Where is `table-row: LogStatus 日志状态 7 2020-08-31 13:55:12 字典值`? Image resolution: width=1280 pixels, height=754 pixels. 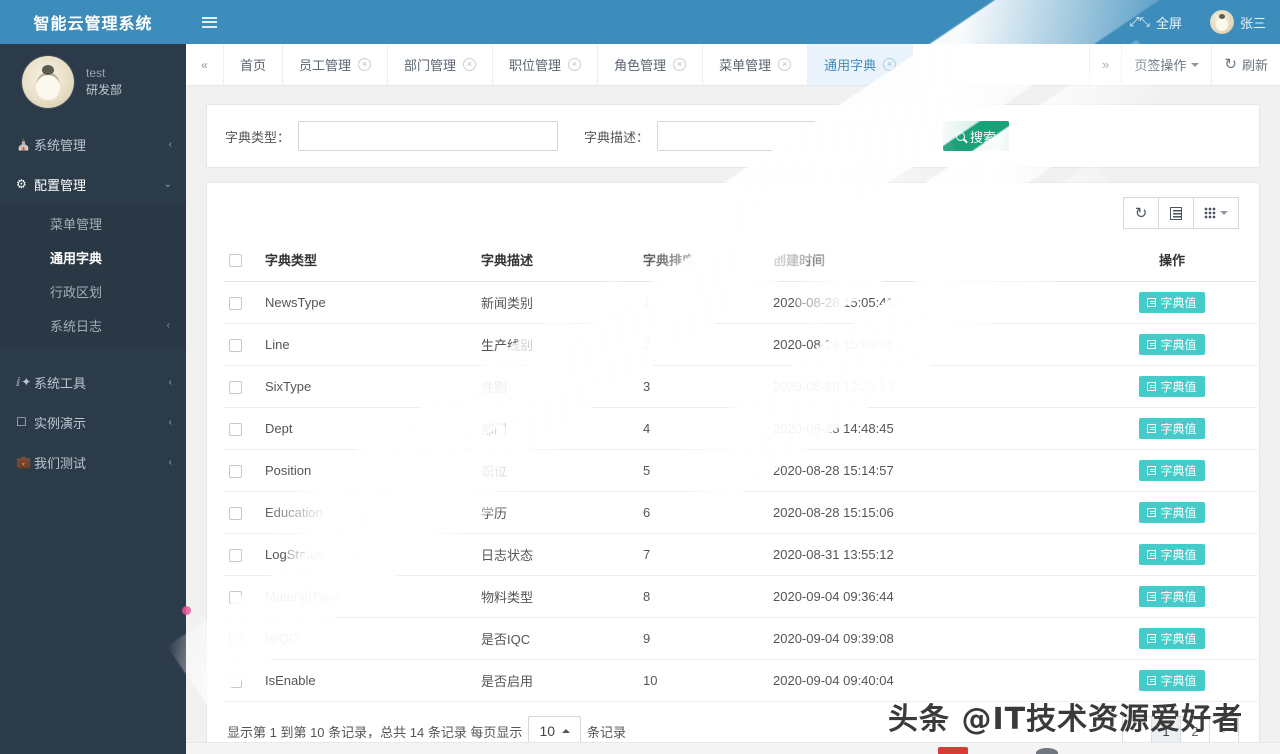
table-row: LogStatus 日志状态 7 2020-08-31 13:55:12 字典值 is located at coordinates (740, 554).